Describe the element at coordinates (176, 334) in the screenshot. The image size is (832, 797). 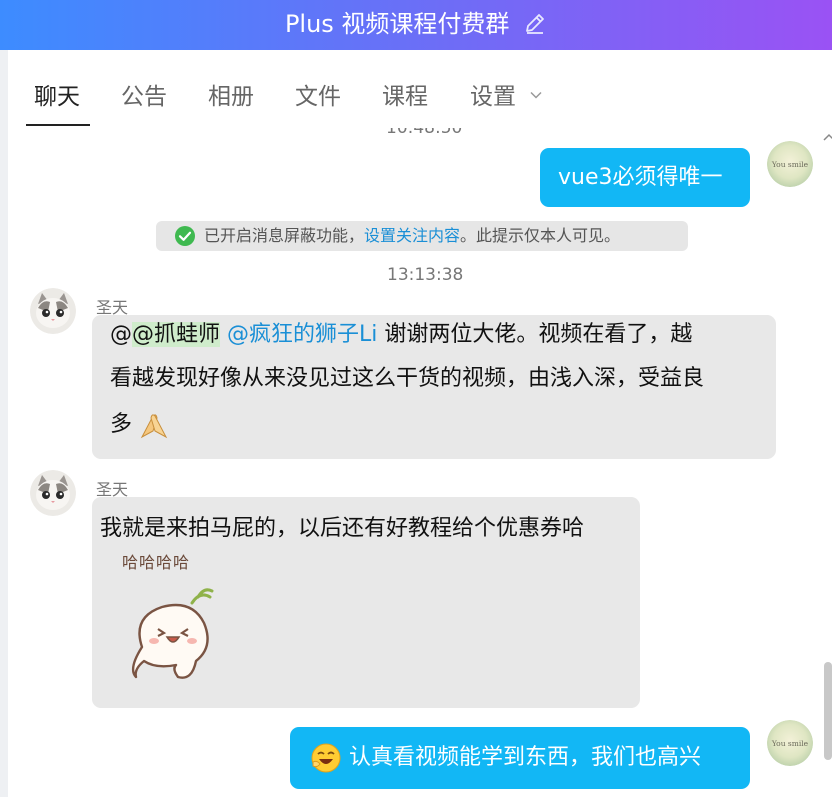
I see `mention-highlighted: @抓蛙师` at that location.